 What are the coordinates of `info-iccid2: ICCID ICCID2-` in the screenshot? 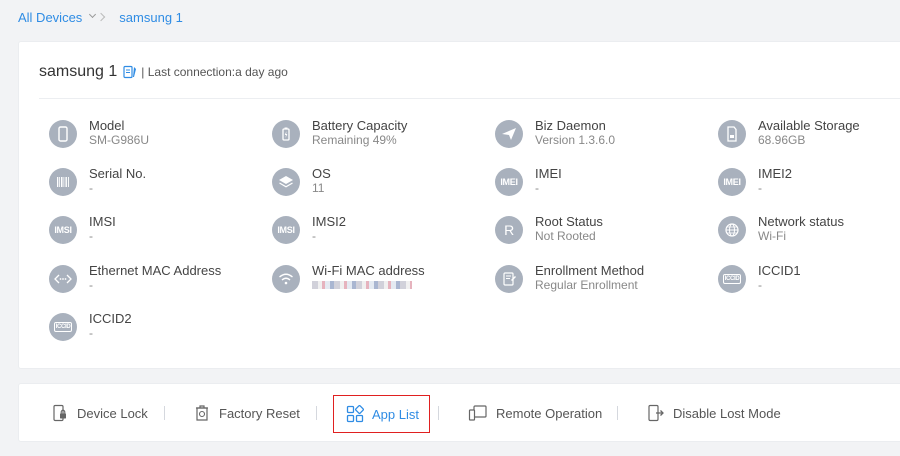 It's located at (90, 326).